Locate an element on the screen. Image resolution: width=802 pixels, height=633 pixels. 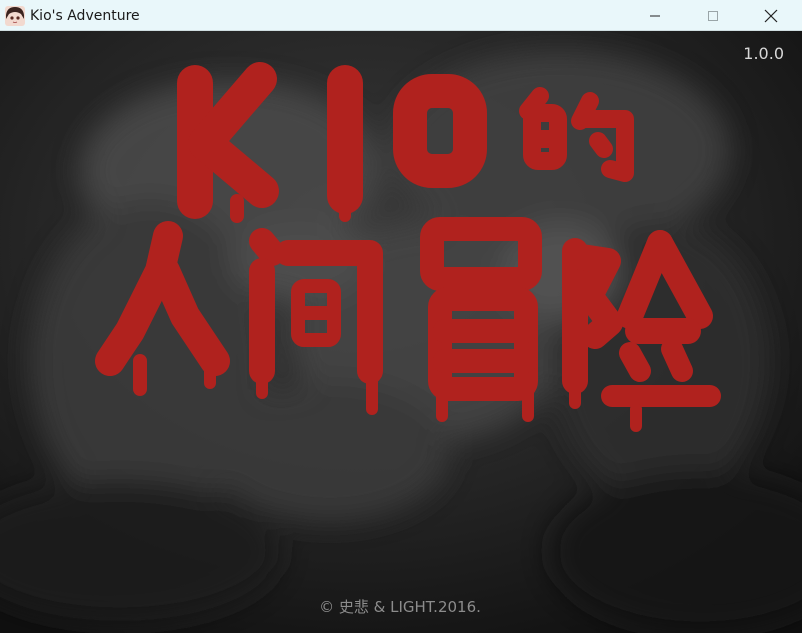
minimize-button is located at coordinates (655, 15).